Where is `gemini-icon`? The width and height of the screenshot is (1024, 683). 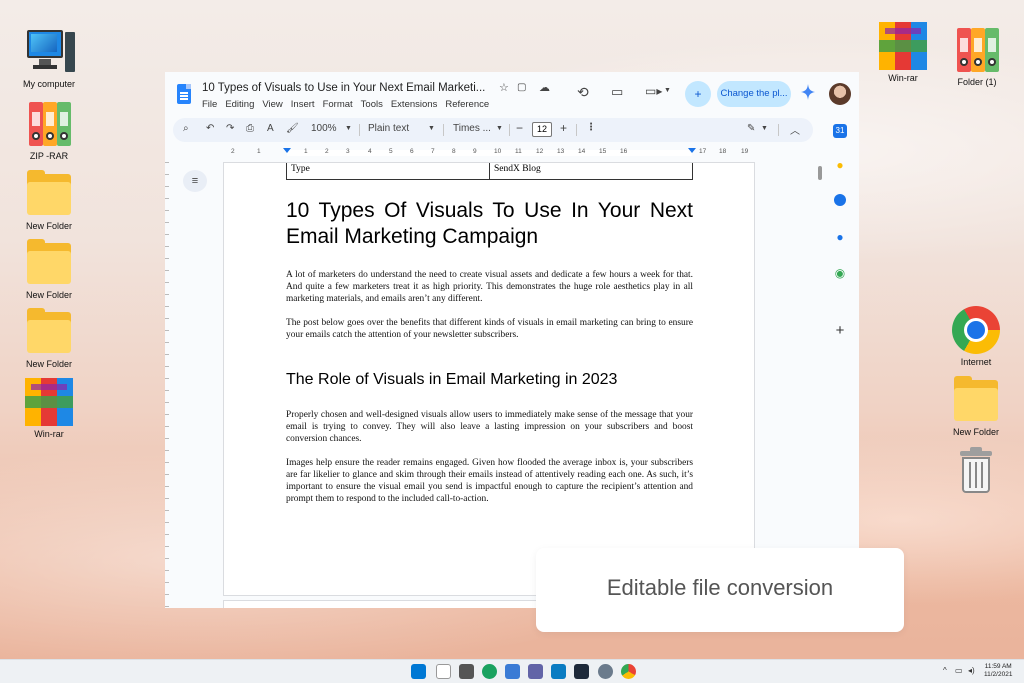 gemini-icon is located at coordinates (808, 92).